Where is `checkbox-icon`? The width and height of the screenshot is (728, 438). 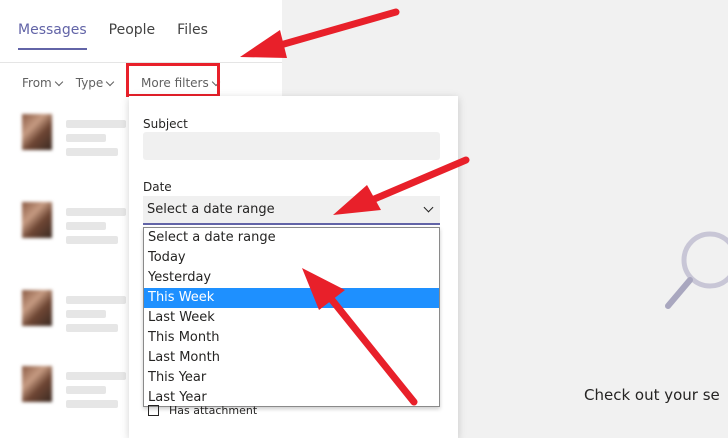 checkbox-icon is located at coordinates (153, 410).